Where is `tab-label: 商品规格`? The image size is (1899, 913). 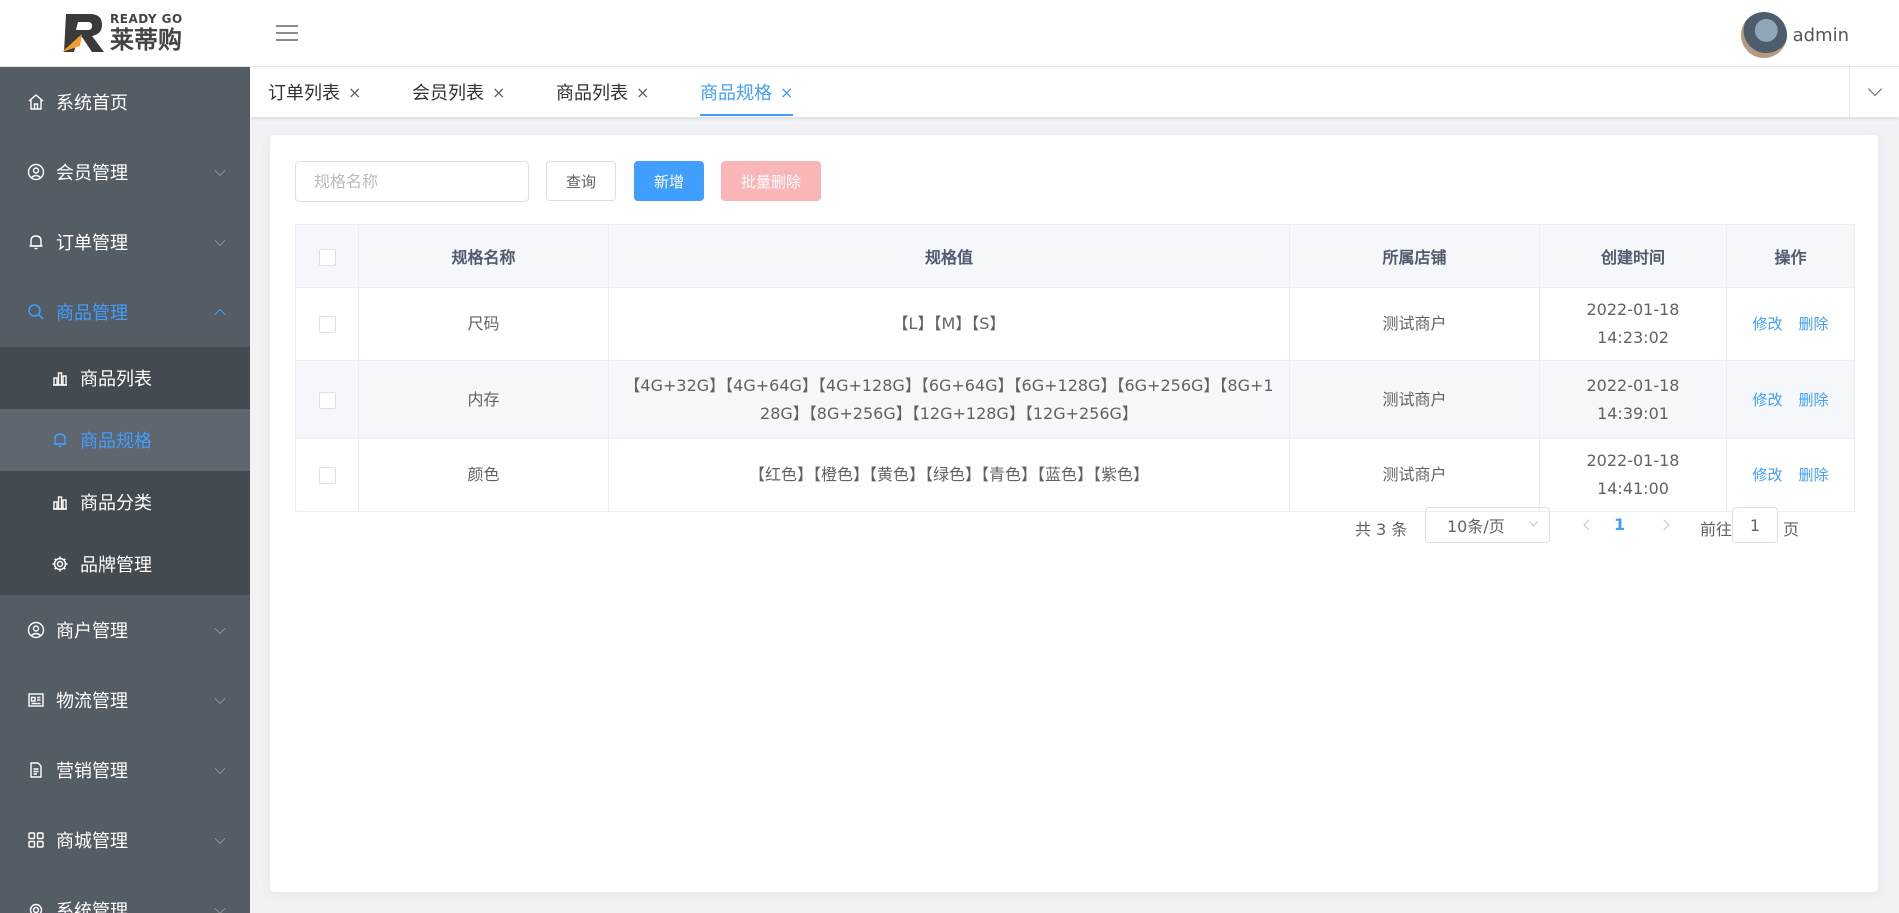 tab-label: 商品规格 is located at coordinates (736, 93).